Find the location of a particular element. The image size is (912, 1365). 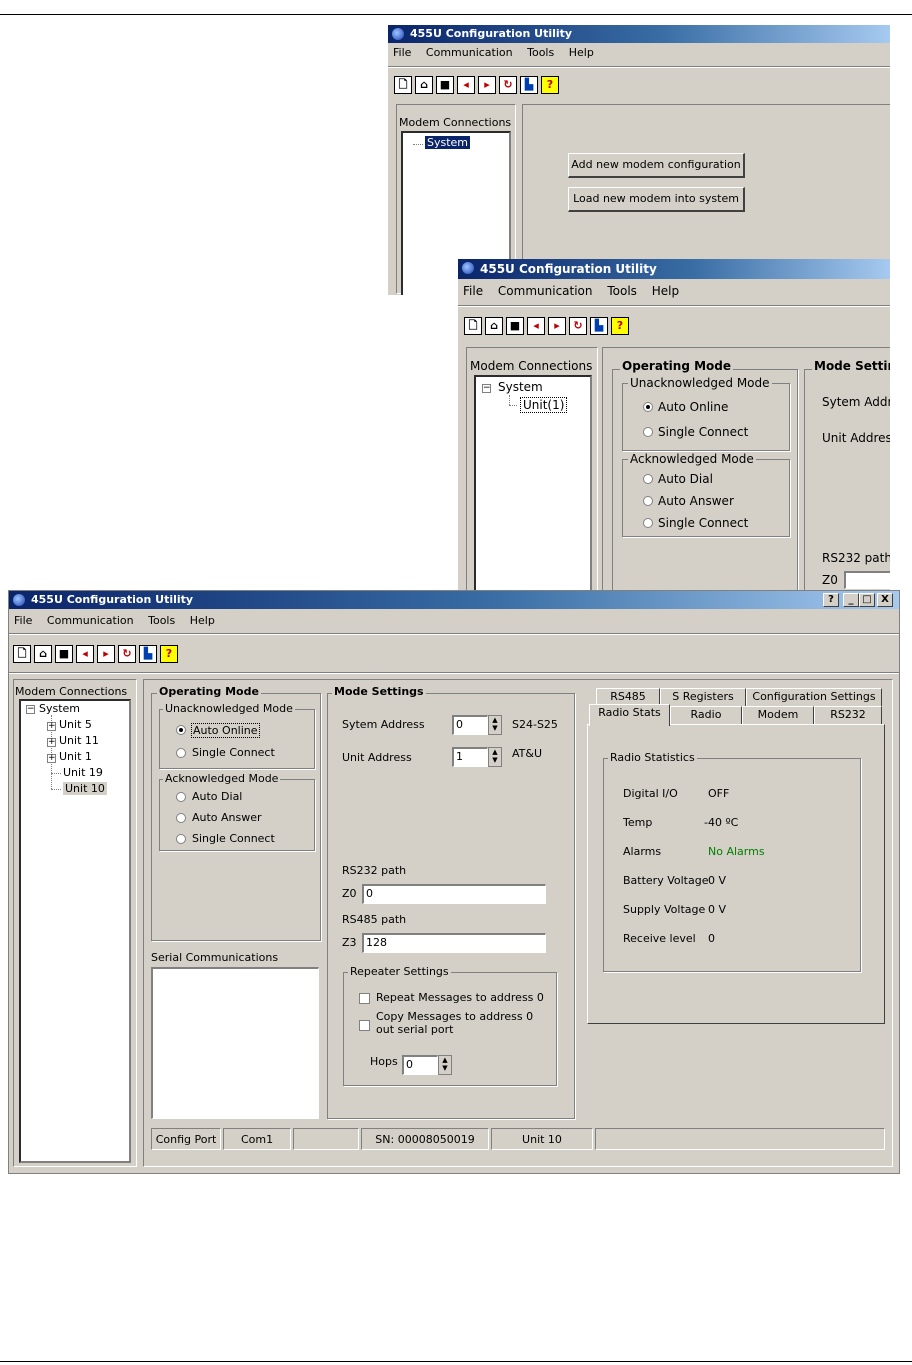

tab-s-registers: S Registers is located at coordinates (703, 697).